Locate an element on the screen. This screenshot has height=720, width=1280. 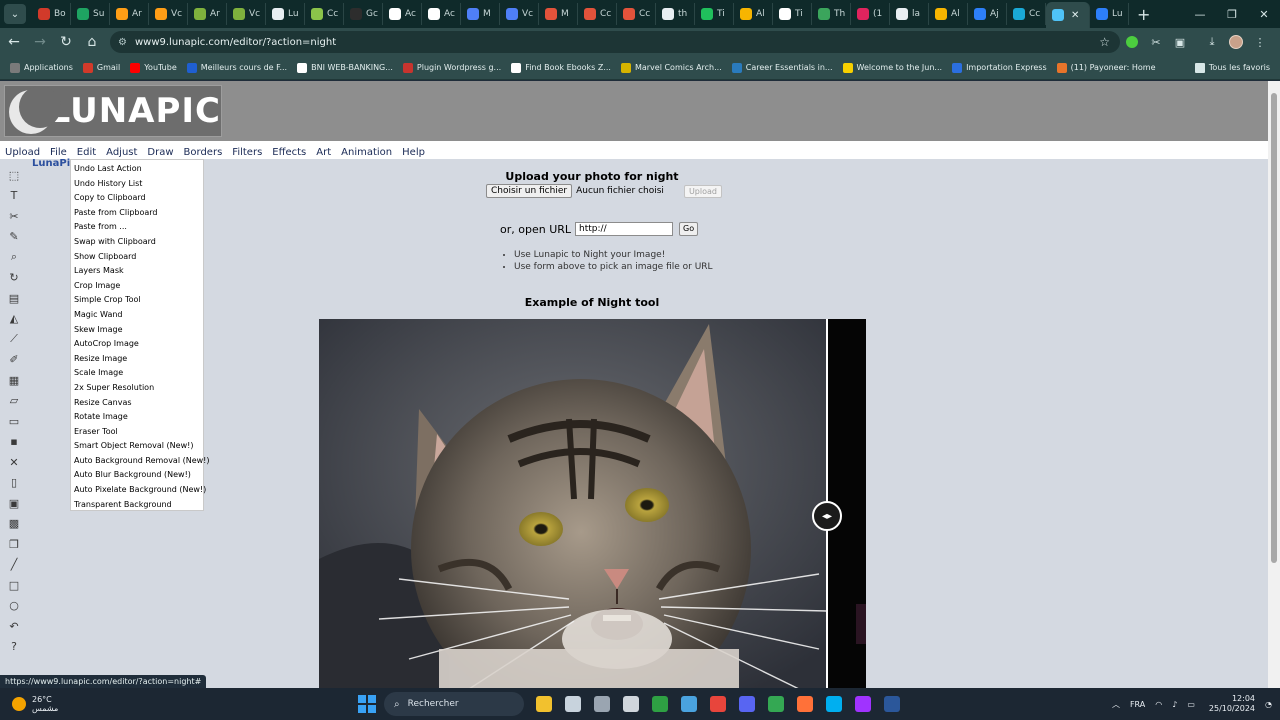
menu-art: Art is located at coordinates (323, 153).